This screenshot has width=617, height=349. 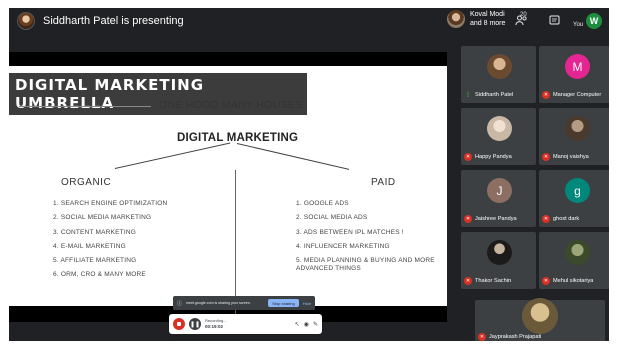 I want to click on participant-tile: g ✕ ghost dark, so click(x=574, y=198).